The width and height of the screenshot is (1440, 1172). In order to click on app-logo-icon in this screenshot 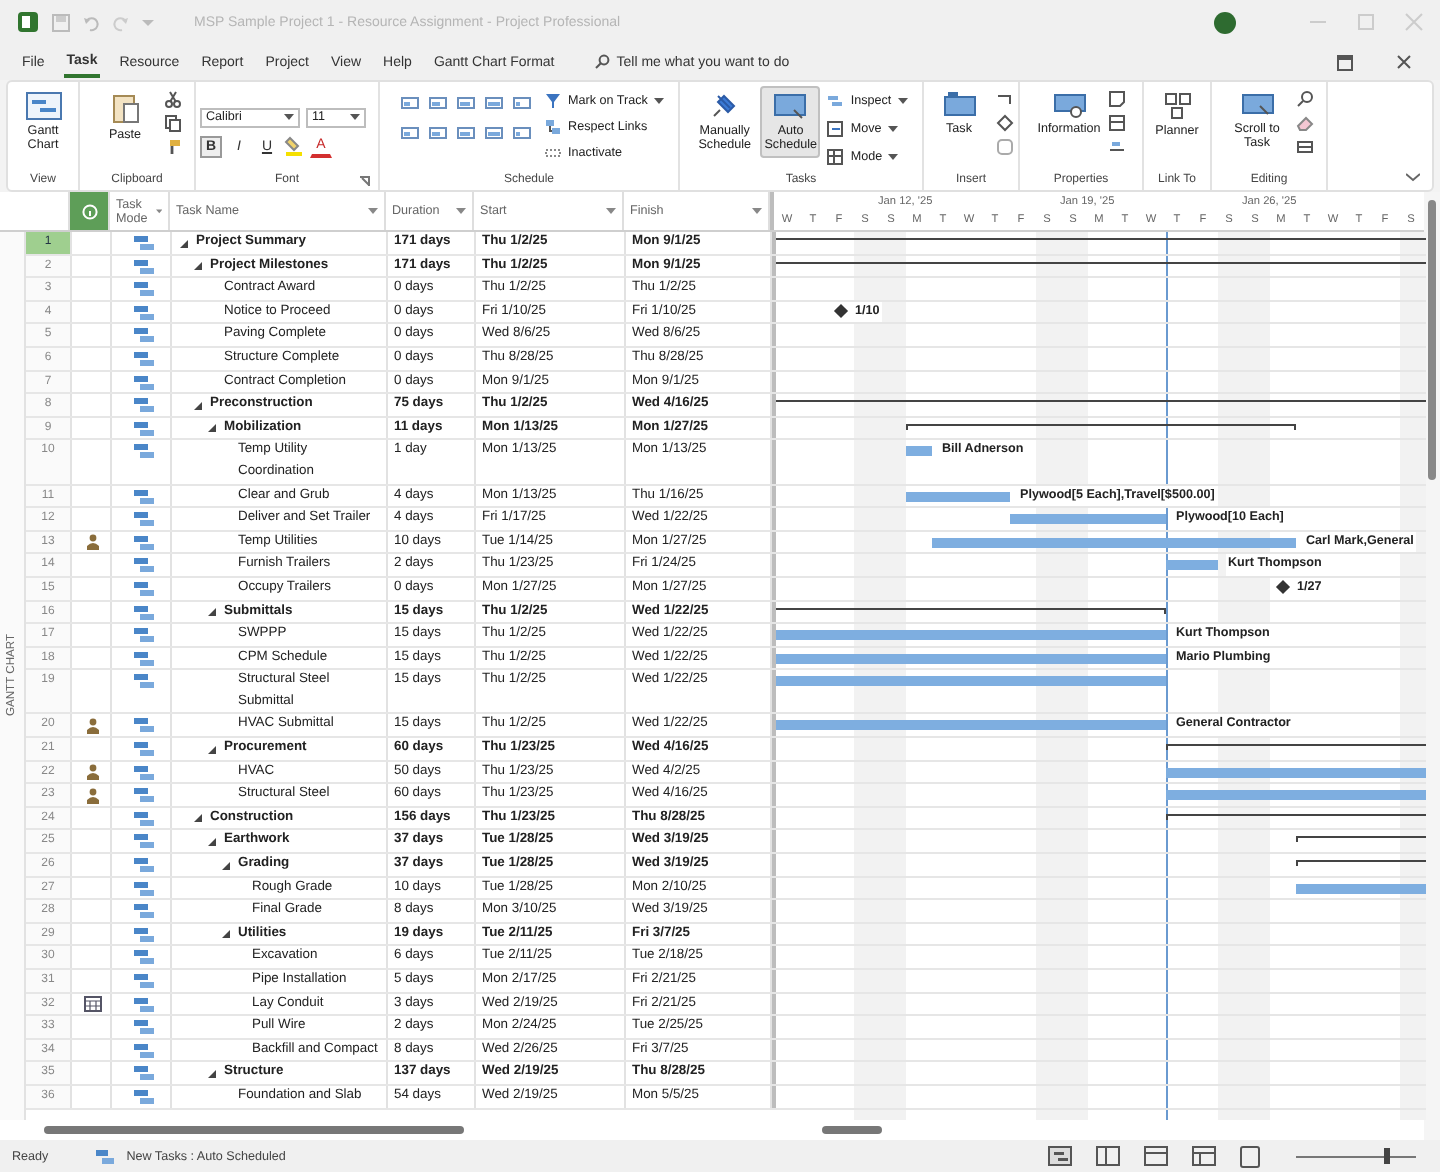, I will do `click(28, 22)`.